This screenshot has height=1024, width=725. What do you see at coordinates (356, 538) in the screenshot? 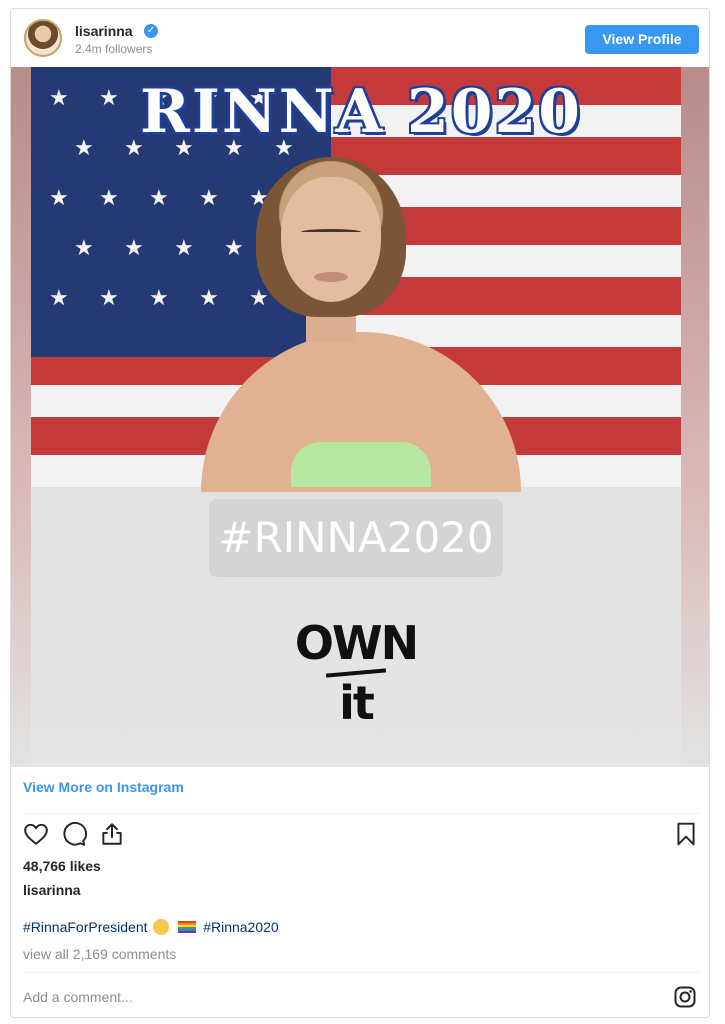
I see `hashtag-sticker: #RINNA2020` at bounding box center [356, 538].